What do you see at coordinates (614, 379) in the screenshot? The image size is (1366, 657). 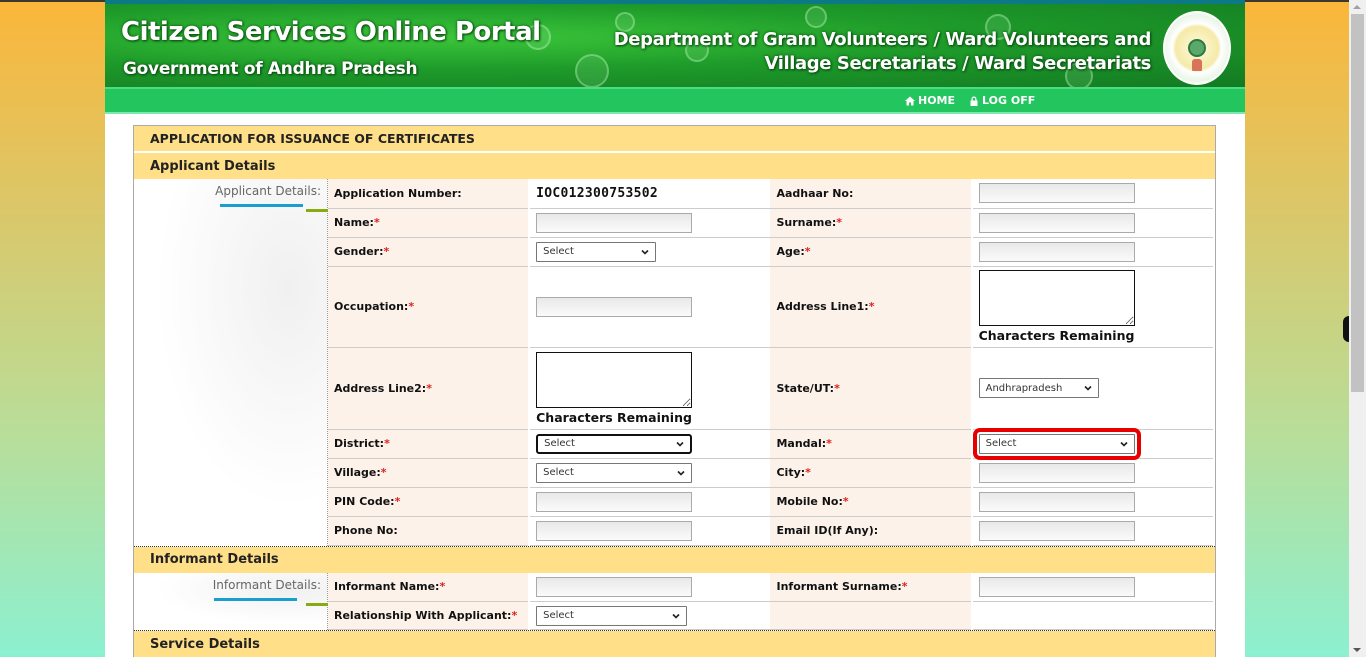 I see `address-line2-textarea` at bounding box center [614, 379].